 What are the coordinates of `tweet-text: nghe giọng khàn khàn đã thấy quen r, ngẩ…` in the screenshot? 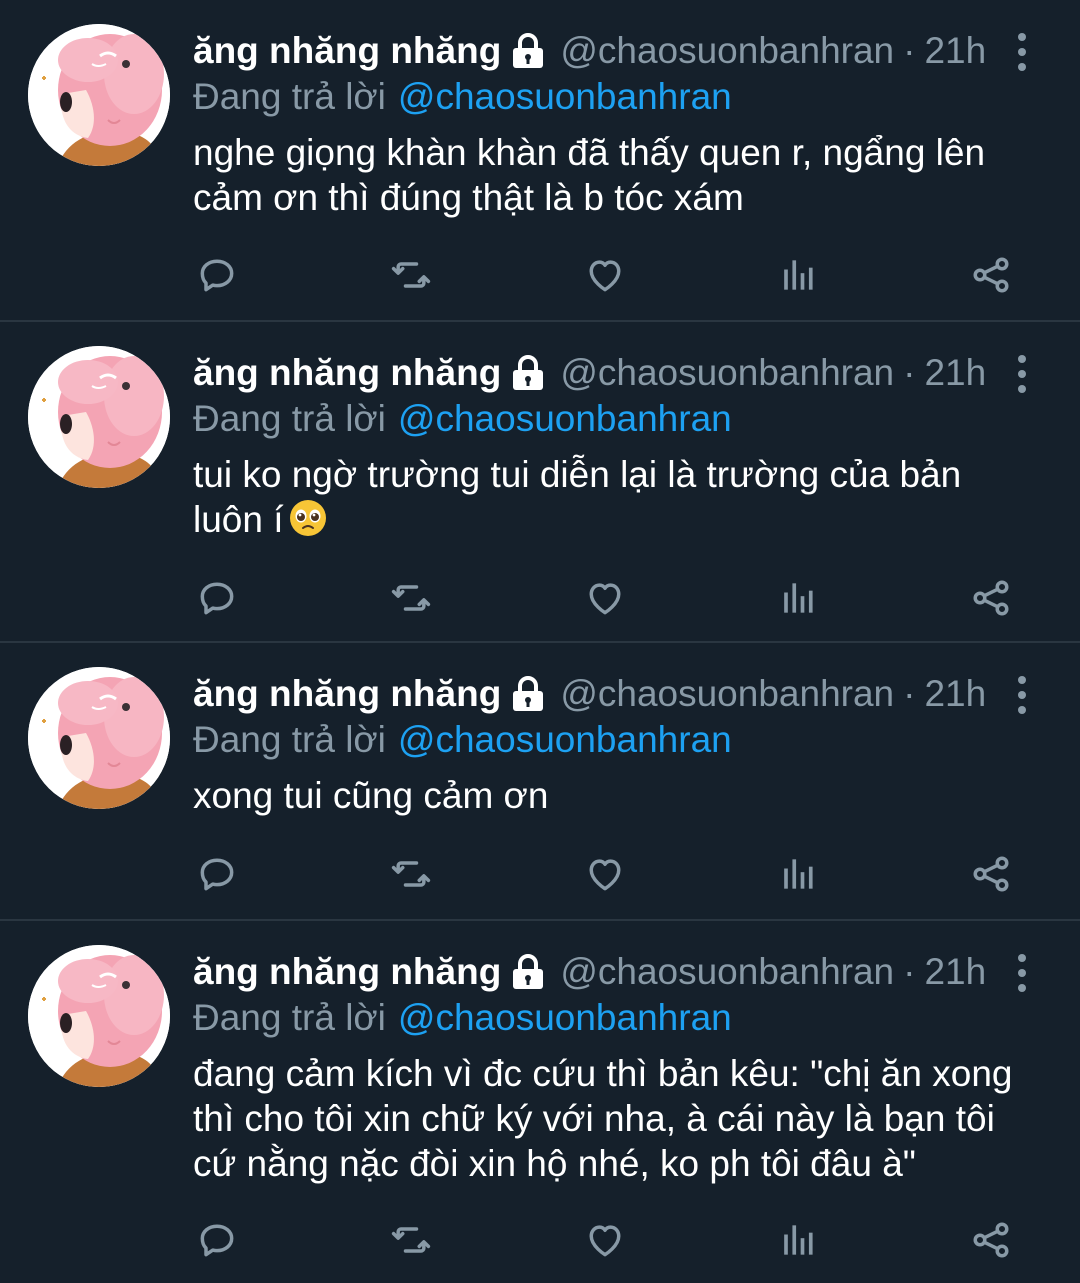 It's located at (623, 175).